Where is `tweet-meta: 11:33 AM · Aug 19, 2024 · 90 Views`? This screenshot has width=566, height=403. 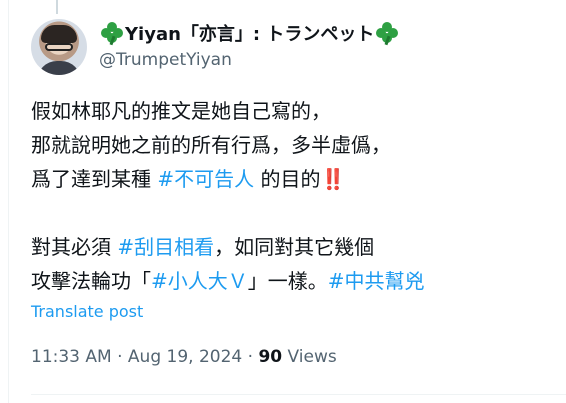 tweet-meta: 11:33 AM · Aug 19, 2024 · 90 Views is located at coordinates (184, 357).